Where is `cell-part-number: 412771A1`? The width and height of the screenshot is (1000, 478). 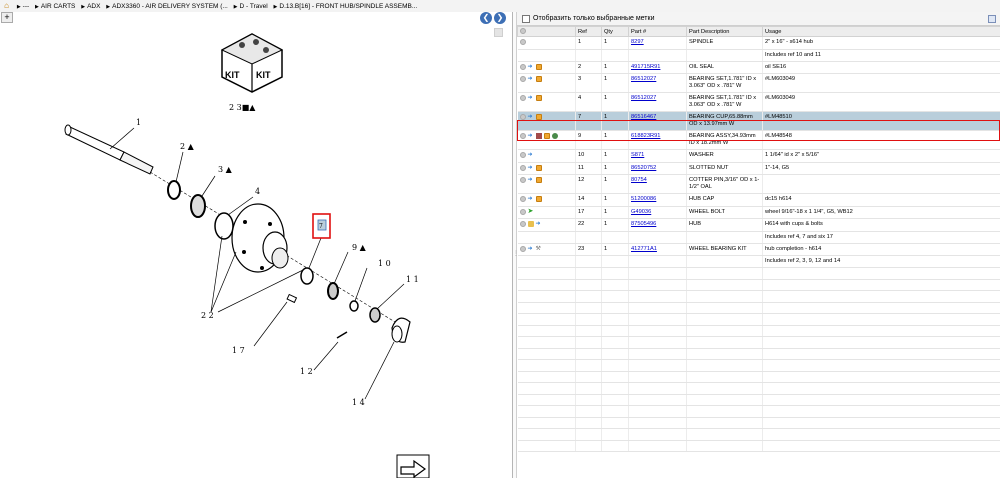
cell-part-number: 412771A1 is located at coordinates (657, 249).